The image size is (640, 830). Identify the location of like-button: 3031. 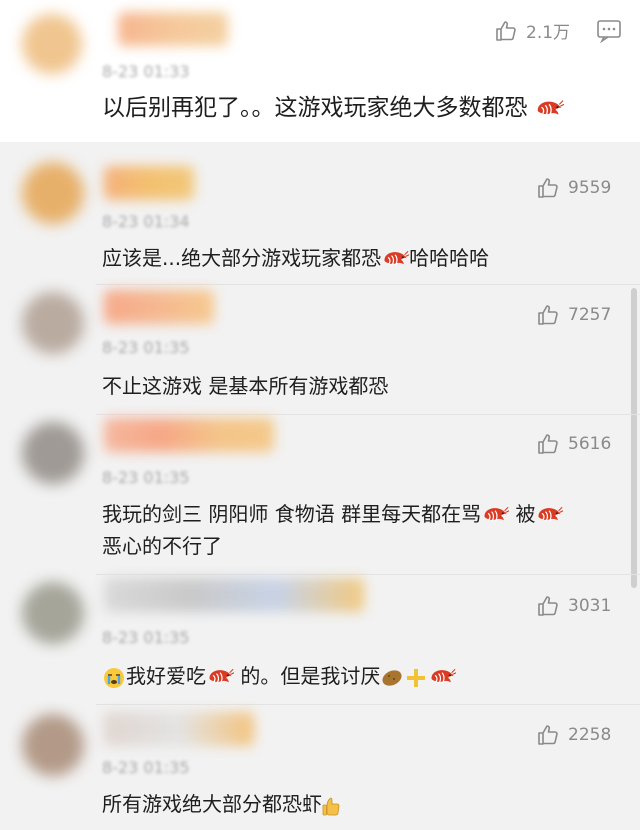
(573, 606).